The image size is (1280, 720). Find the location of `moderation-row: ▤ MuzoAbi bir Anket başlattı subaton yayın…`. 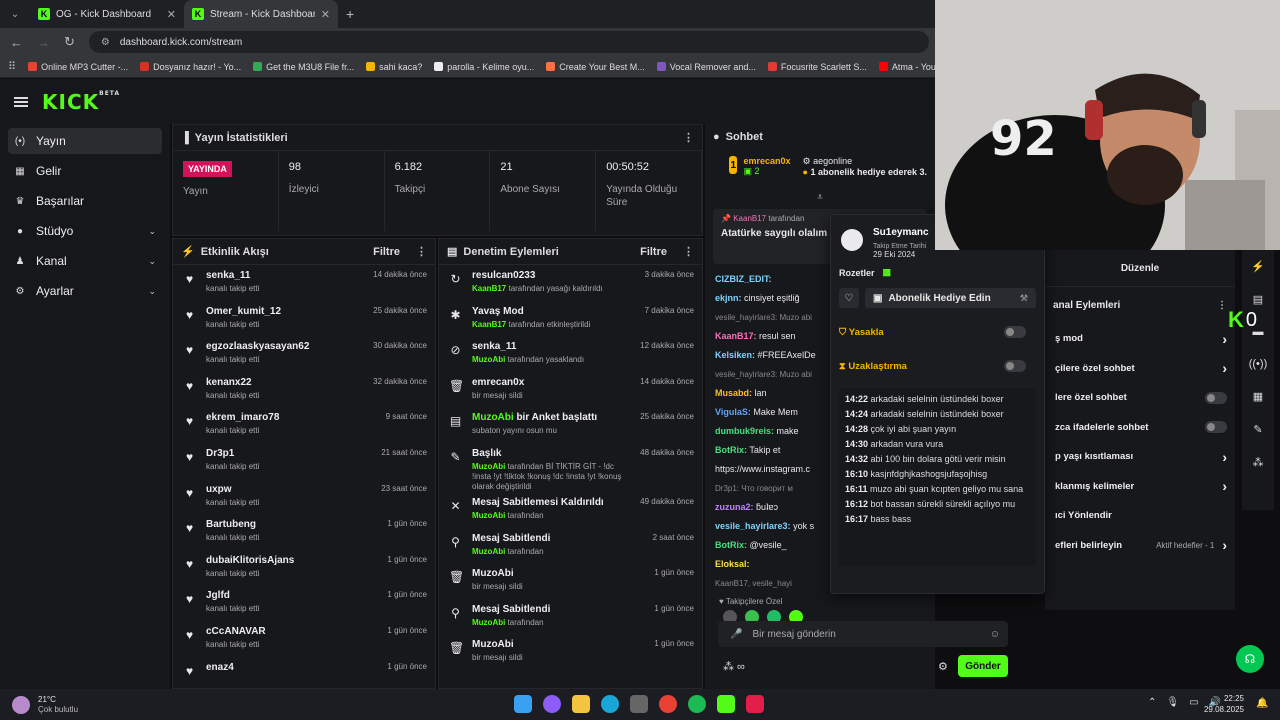

moderation-row: ▤ MuzoAbi bir Anket başlattı subaton yayın… is located at coordinates (570, 425).